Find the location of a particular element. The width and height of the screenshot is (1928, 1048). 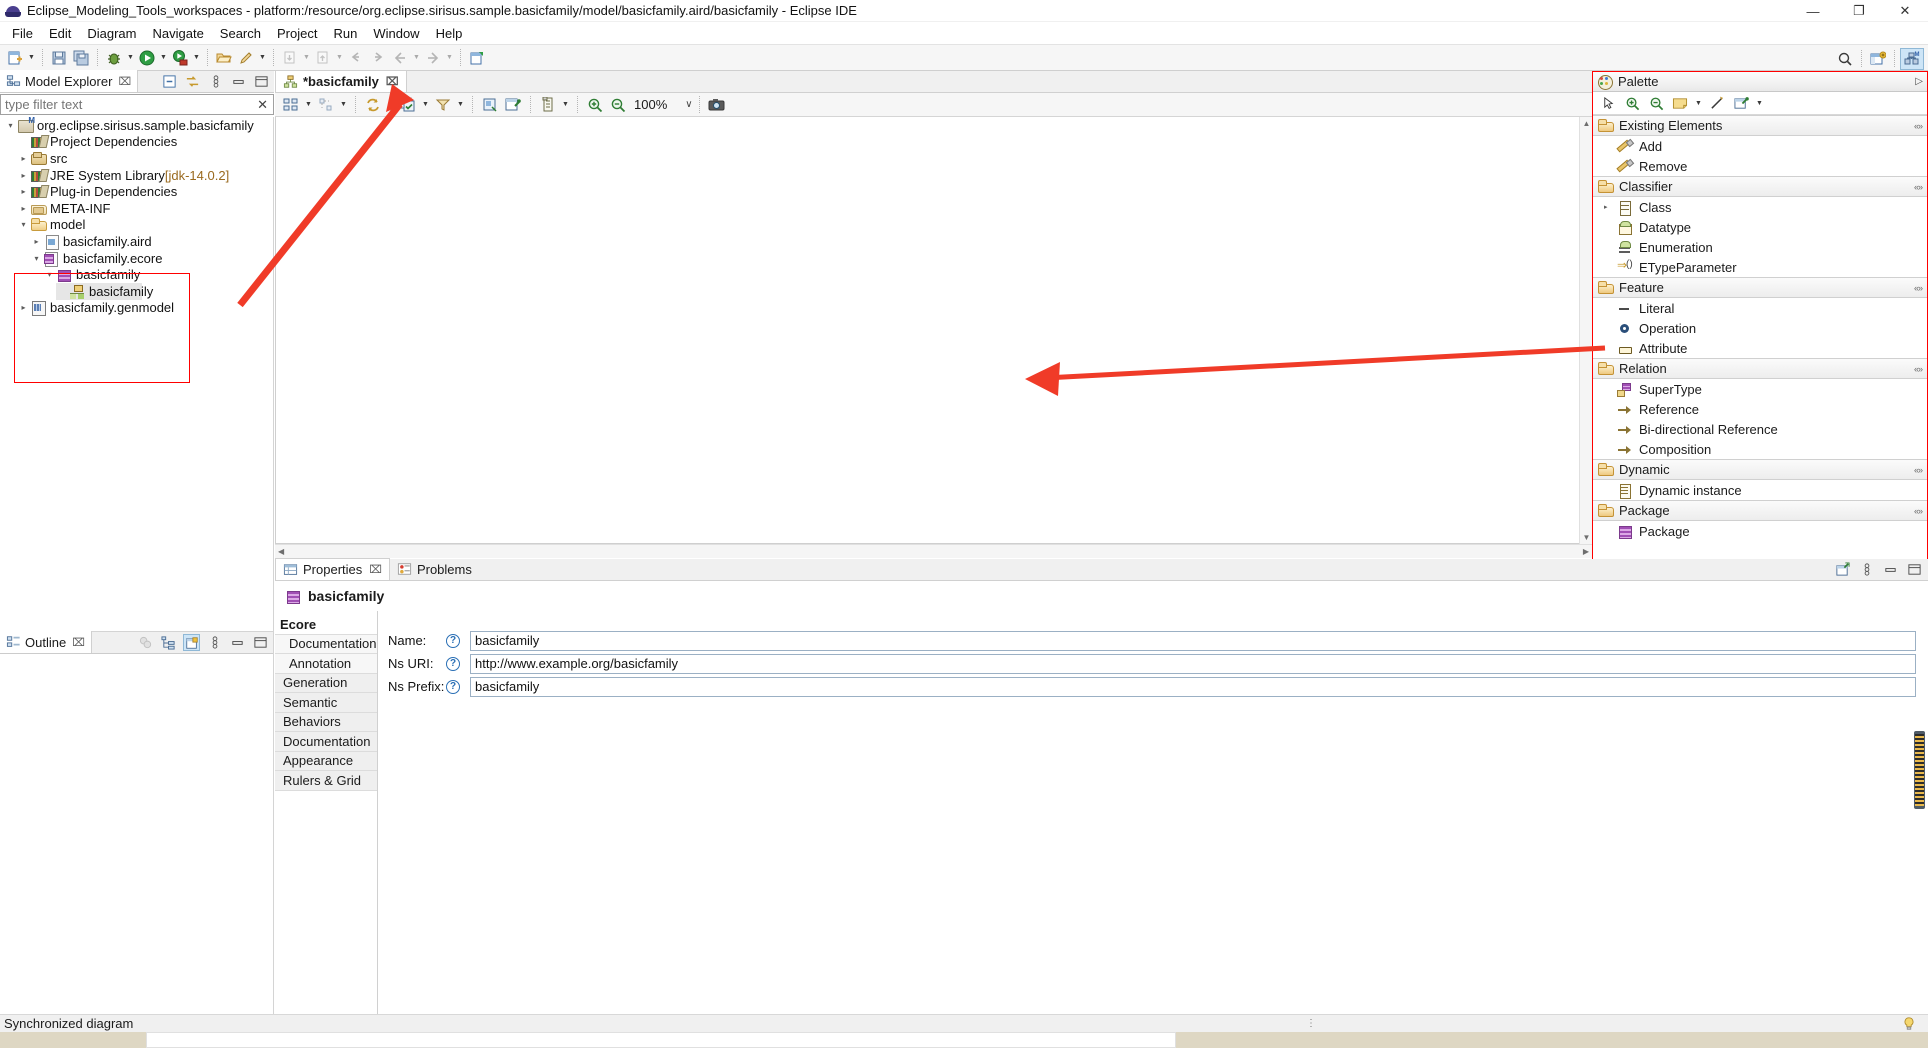

palette-entry: Add is located at coordinates (1760, 146).